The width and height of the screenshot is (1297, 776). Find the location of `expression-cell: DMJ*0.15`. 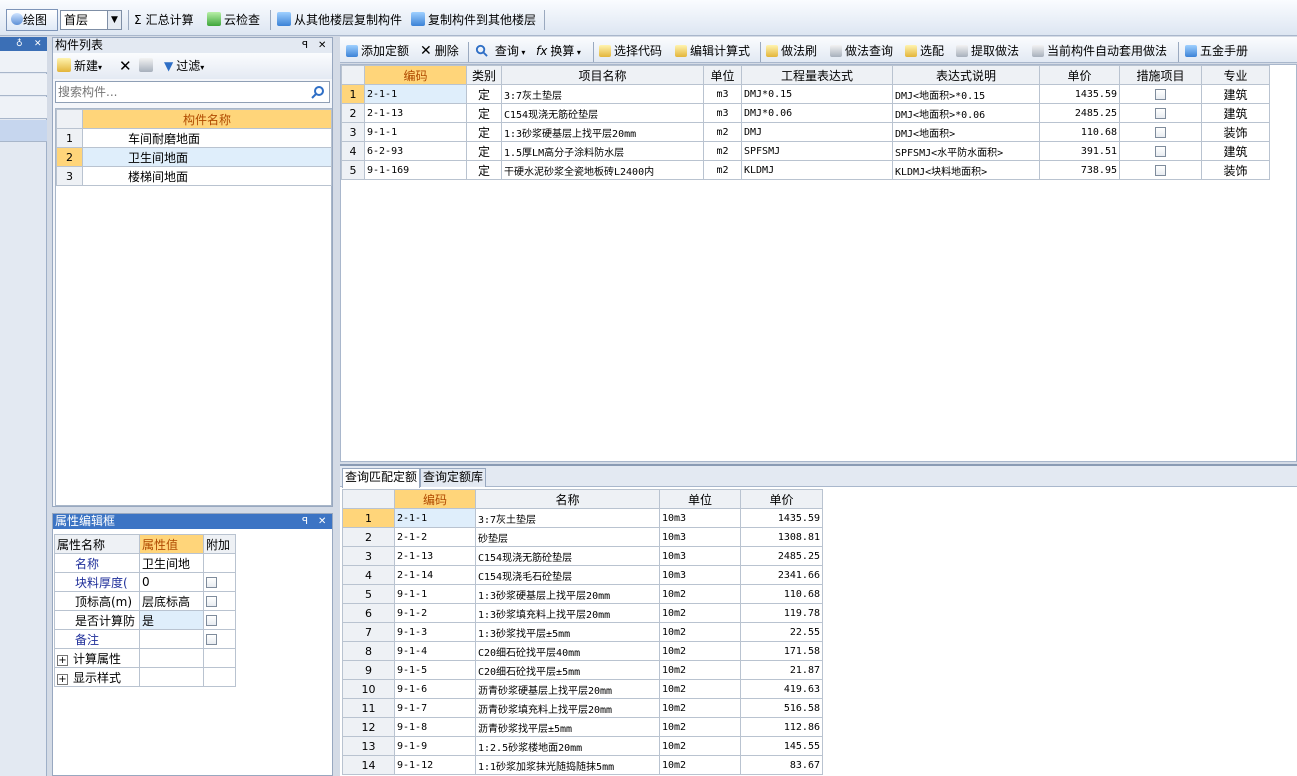

expression-cell: DMJ*0.15 is located at coordinates (817, 94).